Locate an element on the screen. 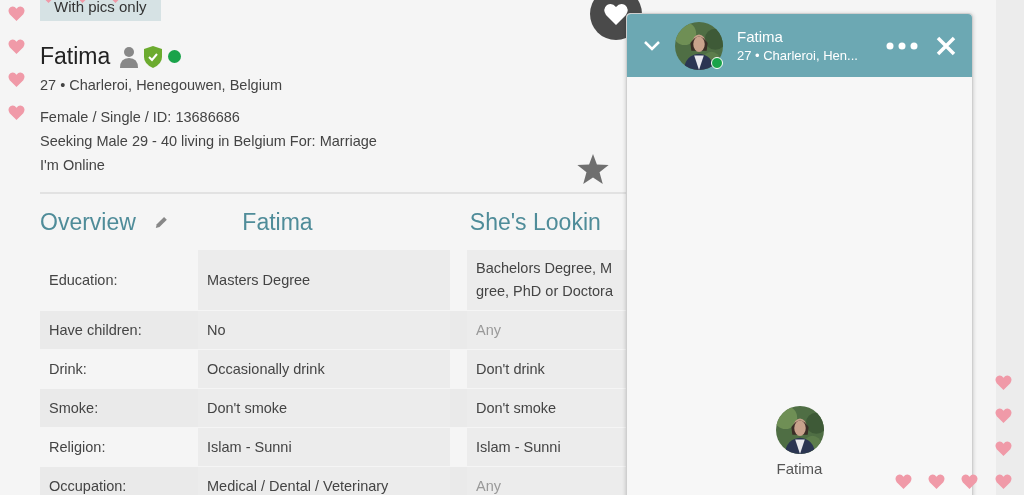 The width and height of the screenshot is (1024, 495). profile-detail: Seeking Male 29 - 40 living in Belgium For: Marriage is located at coordinates (208, 141).